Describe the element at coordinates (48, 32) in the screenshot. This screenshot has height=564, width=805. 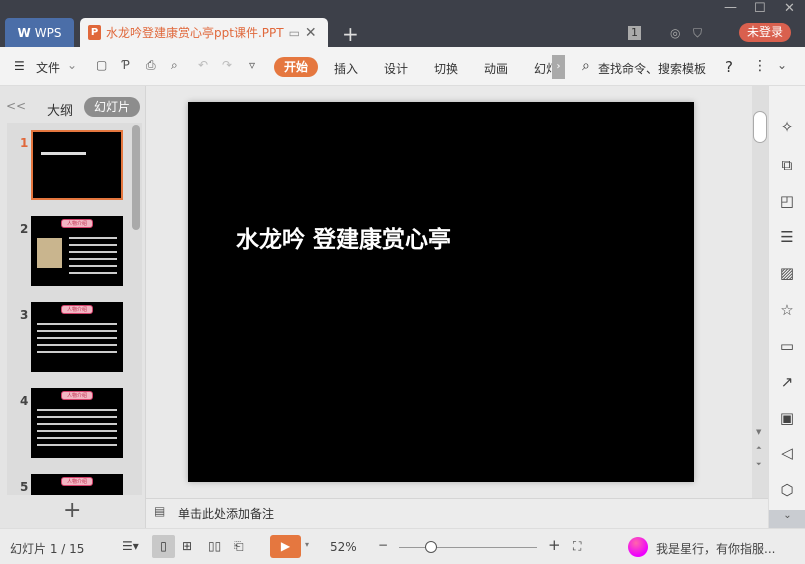
I see `wps-label: WPS` at that location.